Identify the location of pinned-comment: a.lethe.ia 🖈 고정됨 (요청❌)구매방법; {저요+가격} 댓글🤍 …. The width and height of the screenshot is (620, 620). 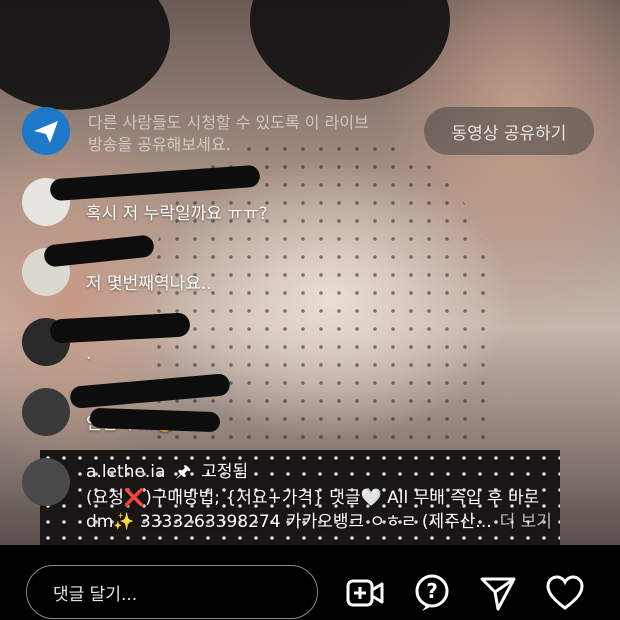
(314, 496).